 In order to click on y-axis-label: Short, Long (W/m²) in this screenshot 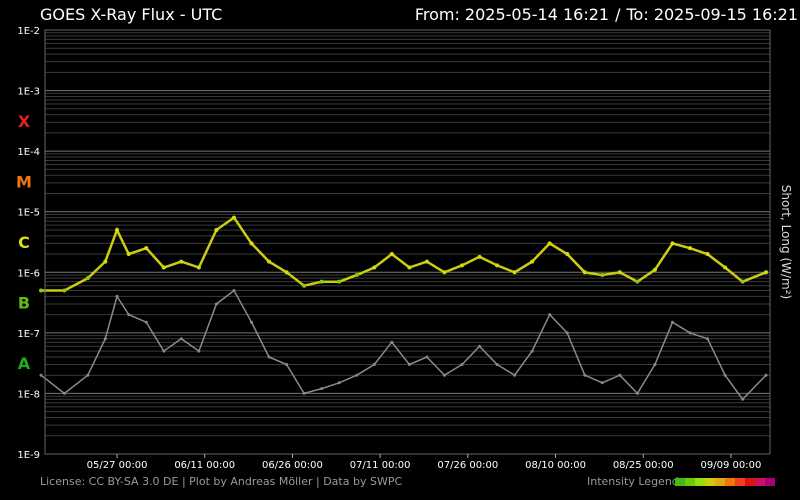, I will do `click(786, 242)`.